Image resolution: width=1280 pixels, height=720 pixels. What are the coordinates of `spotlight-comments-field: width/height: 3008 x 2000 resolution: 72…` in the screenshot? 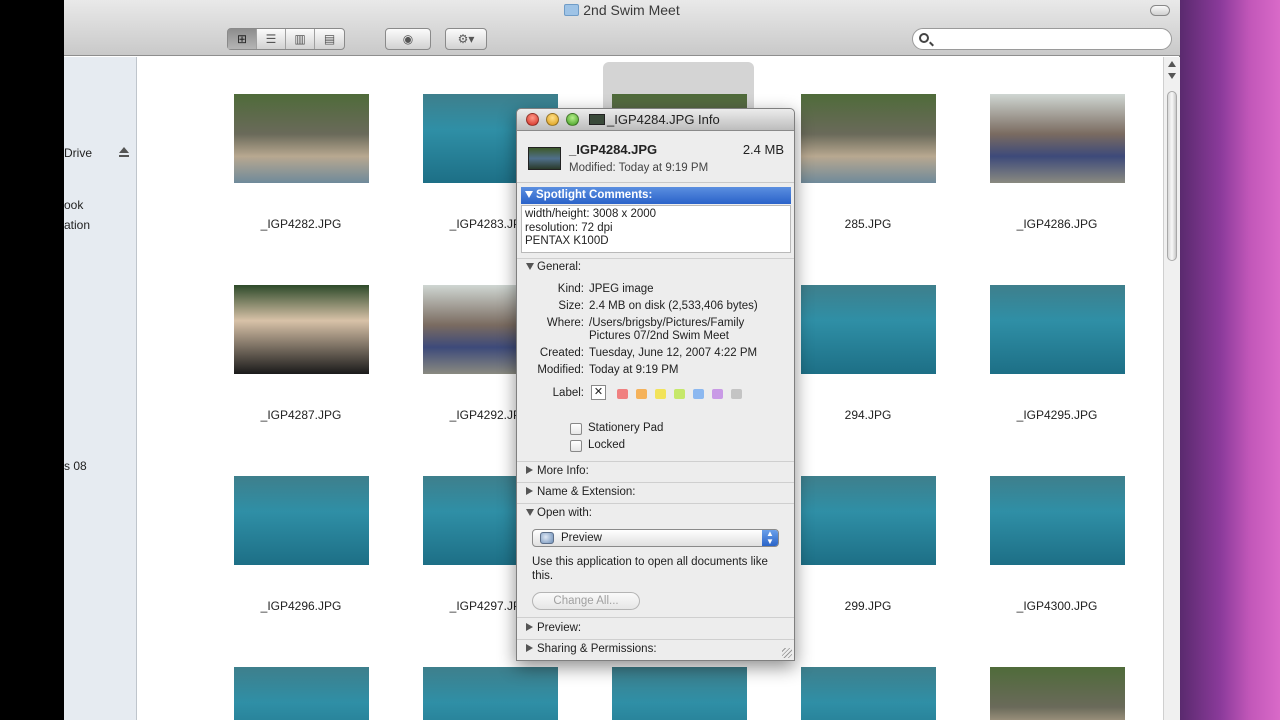 It's located at (656, 229).